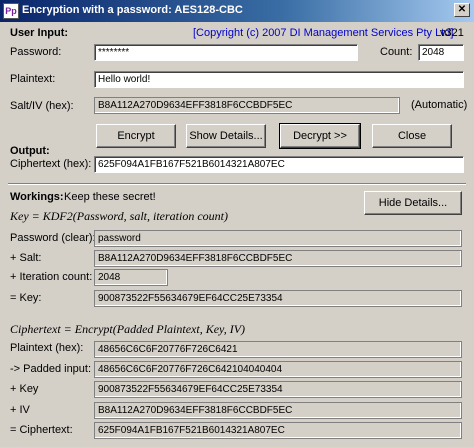  Describe the element at coordinates (26, 298) in the screenshot. I see `work-key-label: = Key:` at that location.